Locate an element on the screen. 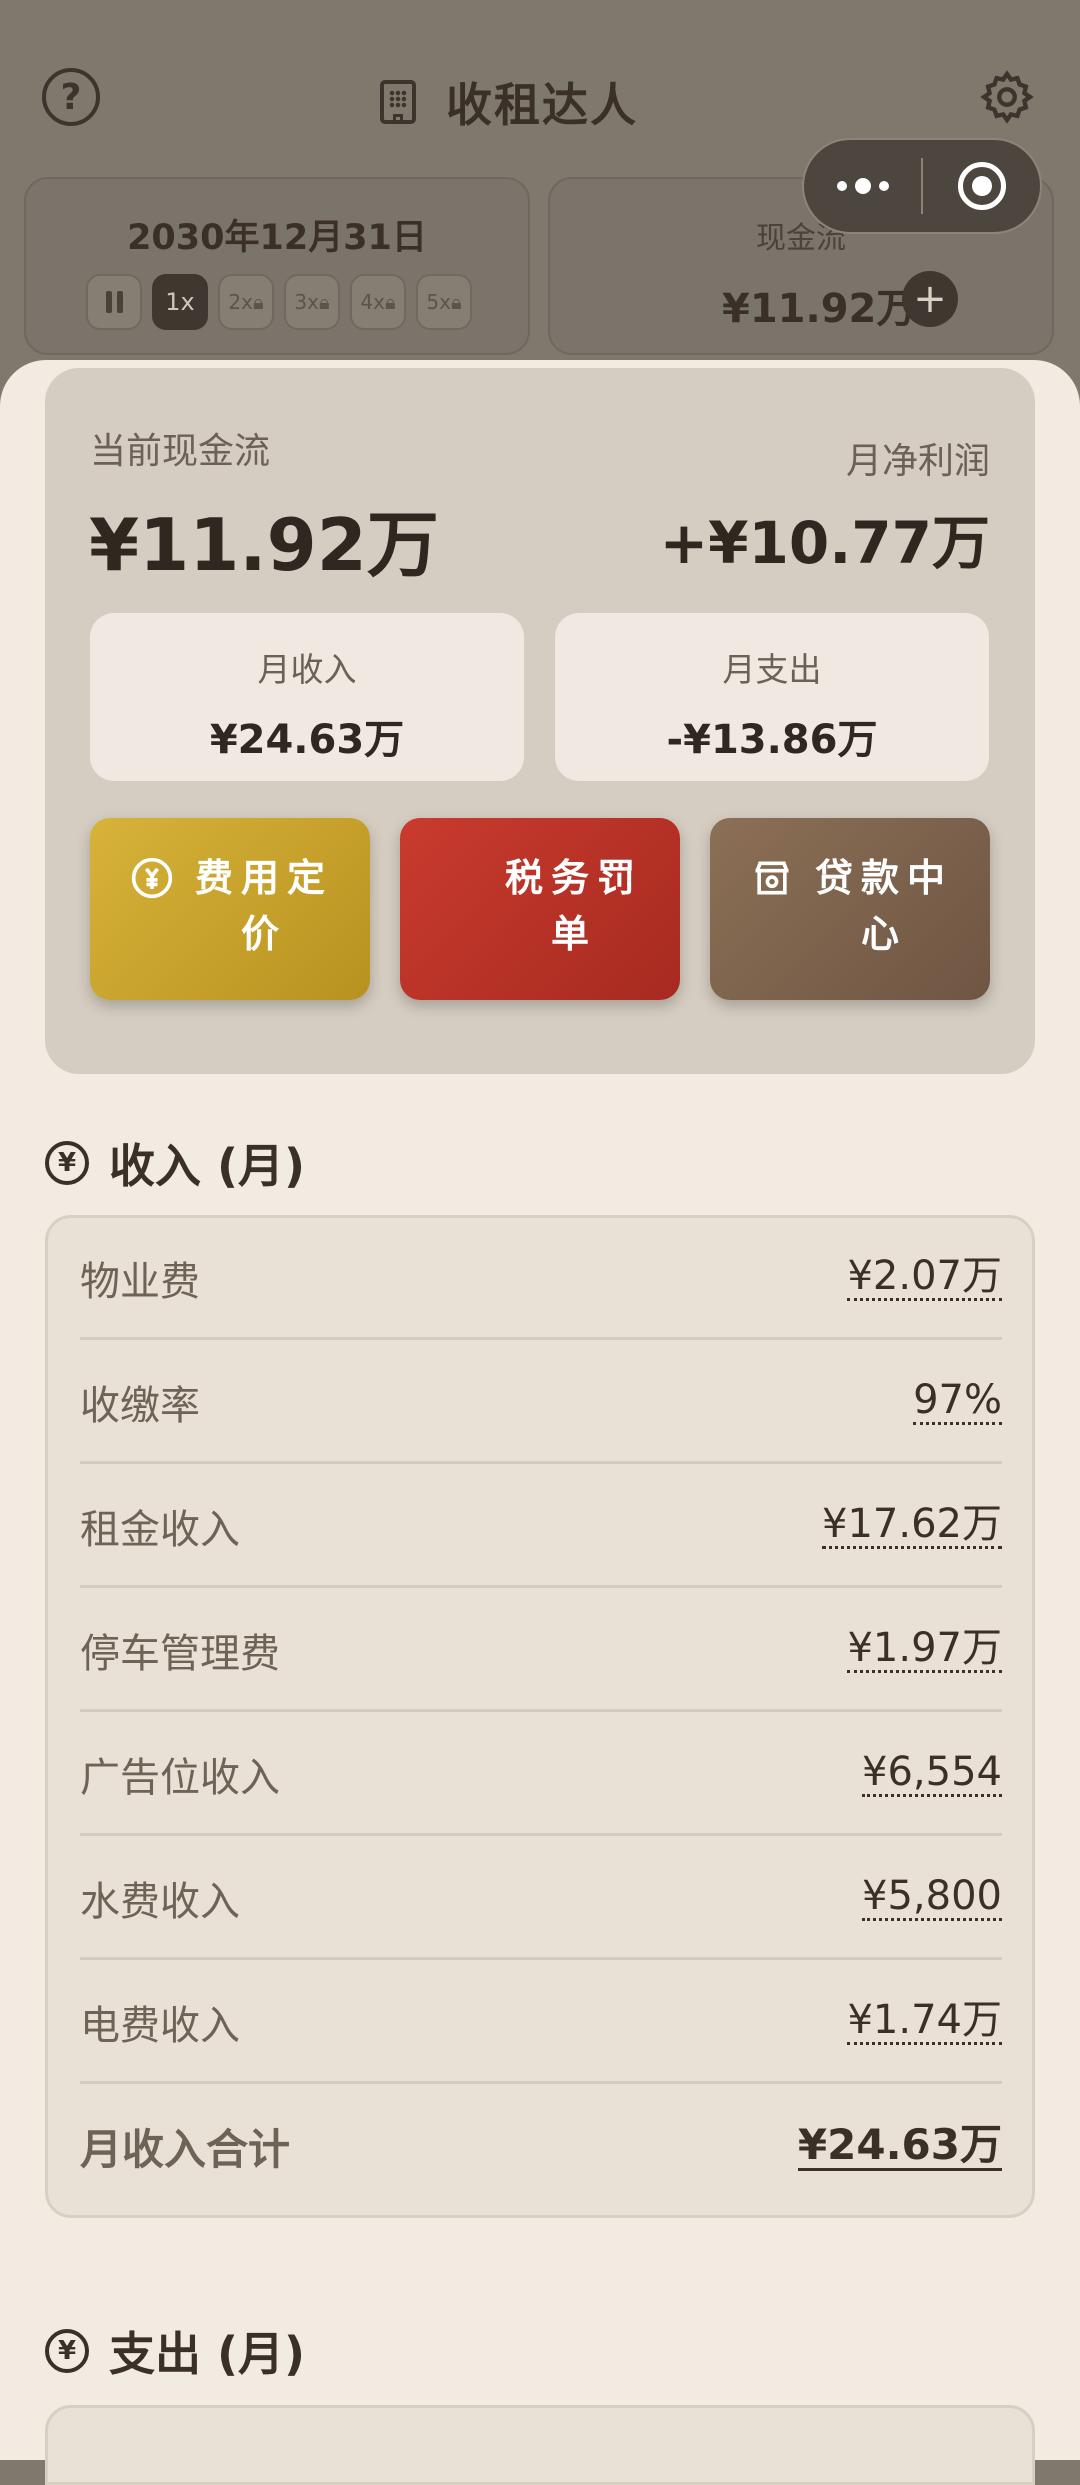  income-total-label: 月收入合计 is located at coordinates (185, 2149).